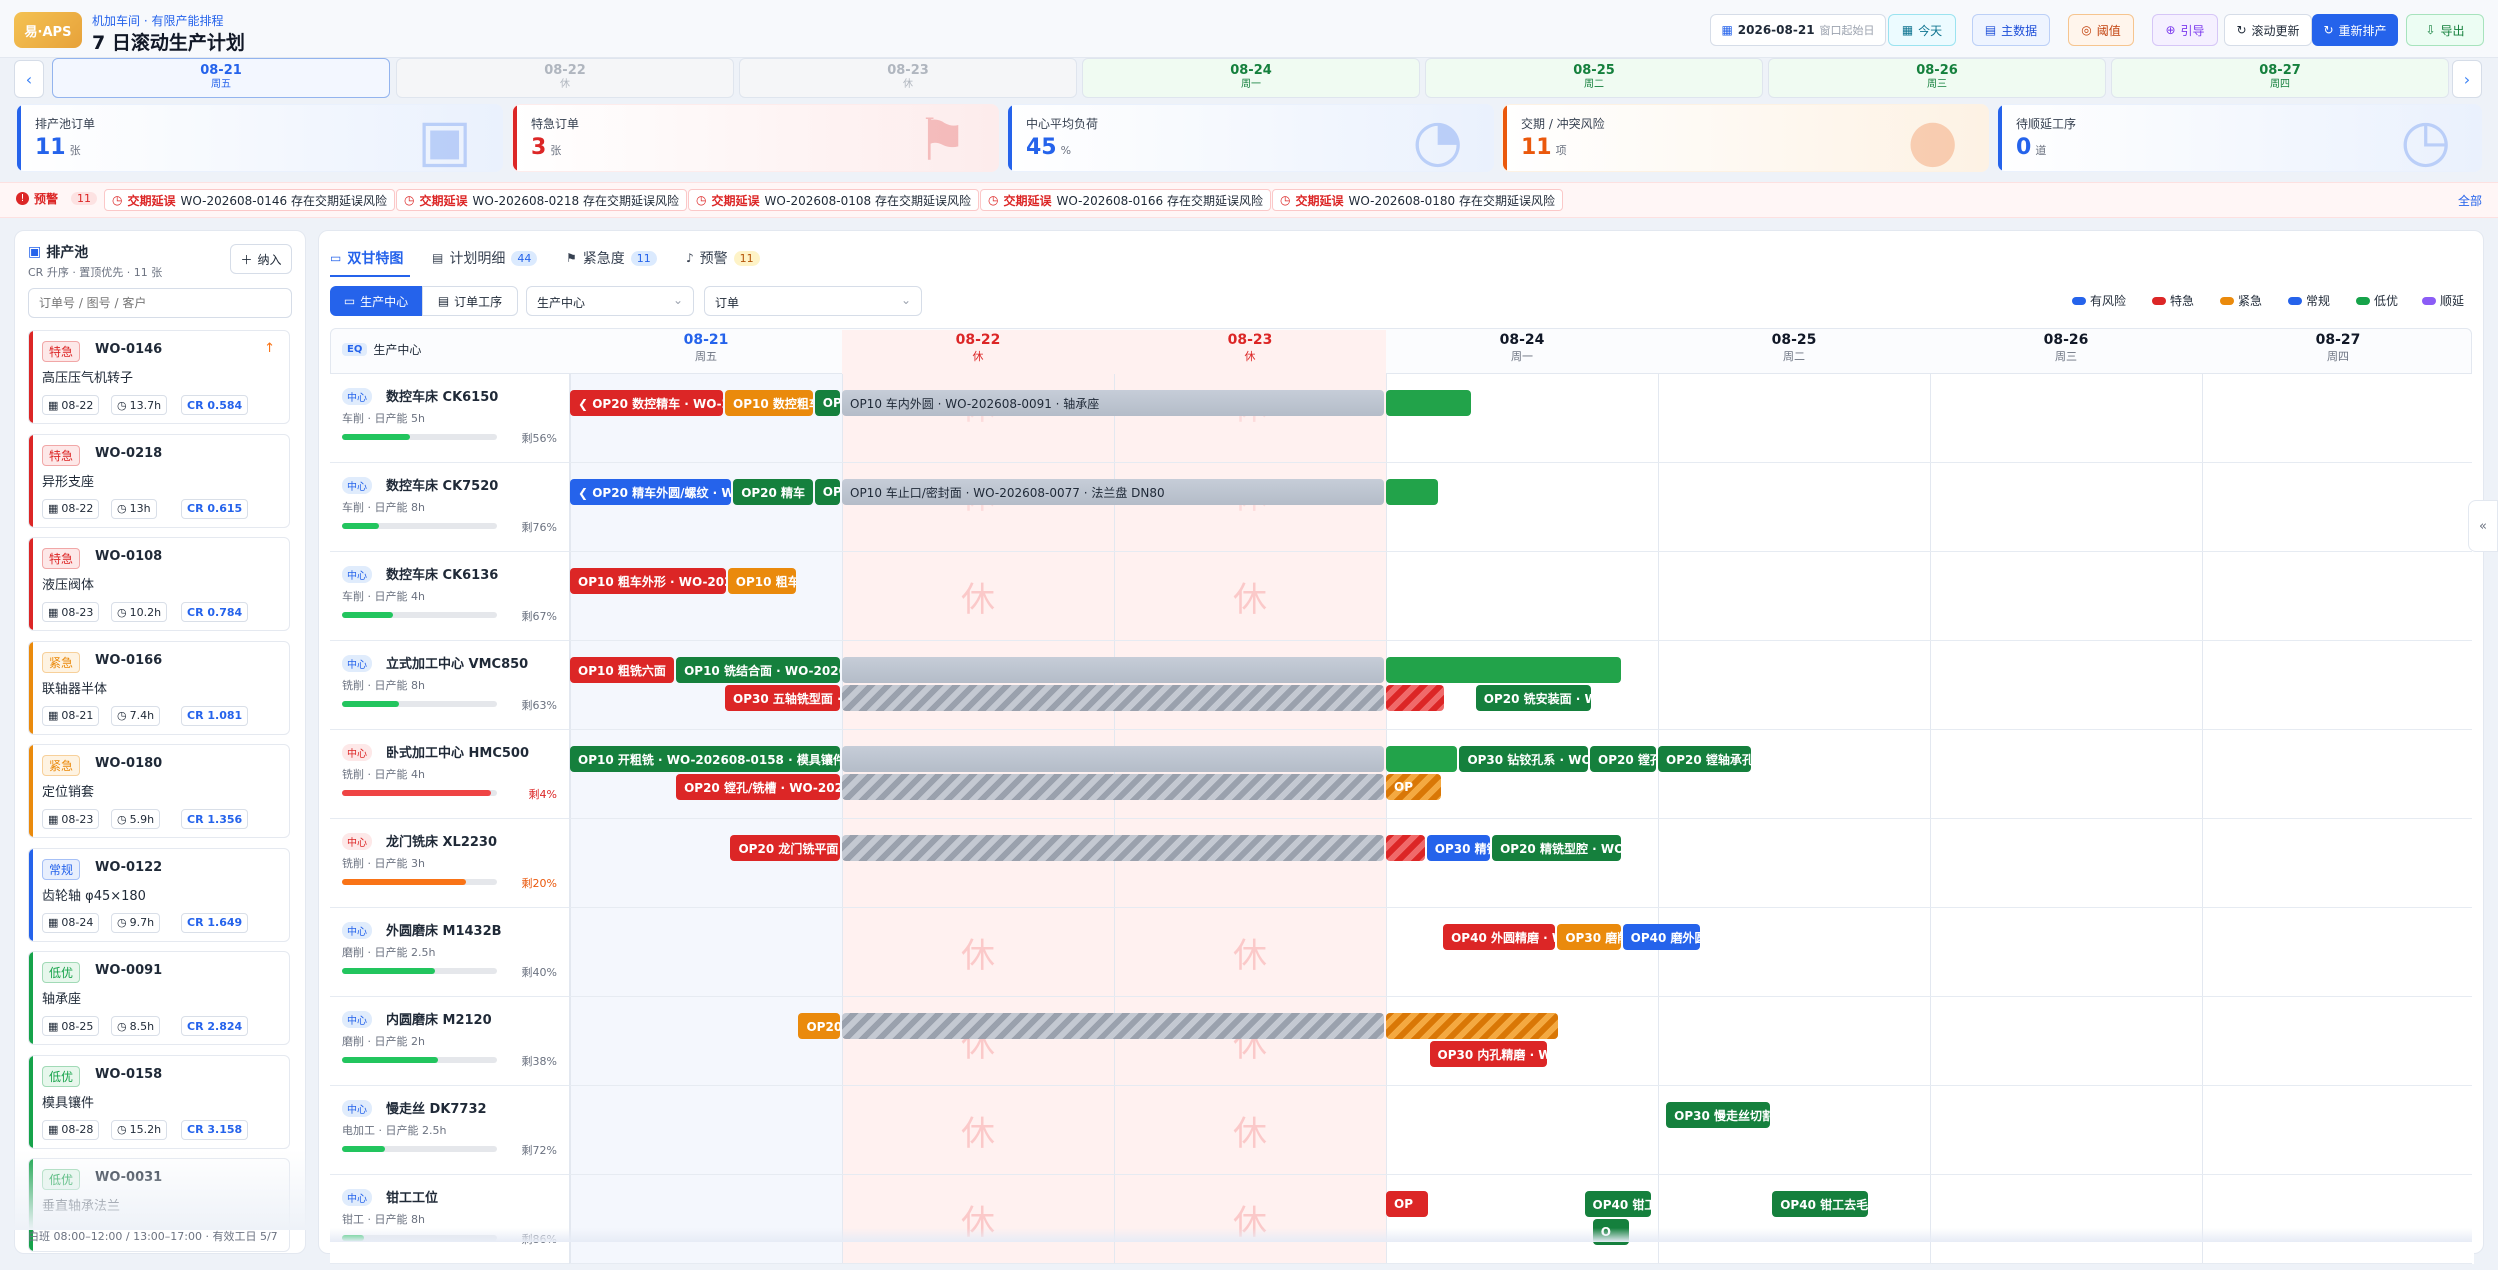 Image resolution: width=2498 pixels, height=1270 pixels. Describe the element at coordinates (1458, 848) in the screenshot. I see `gantt-operation-bar: OP30 精铣` at that location.